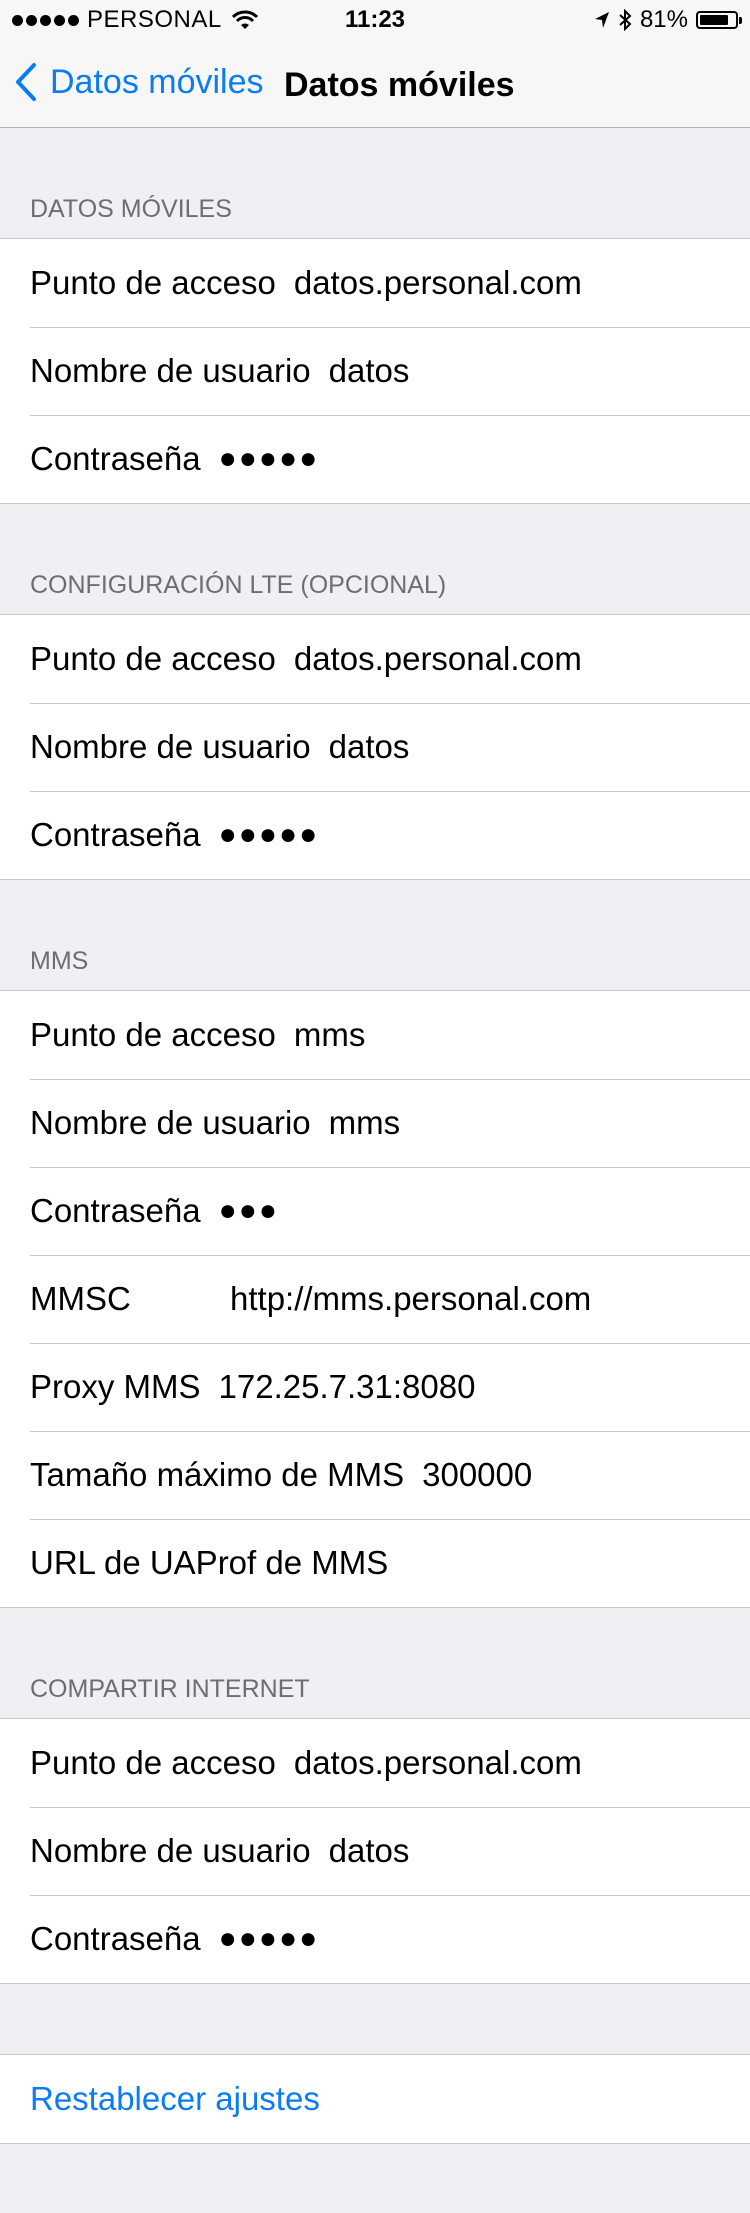 The width and height of the screenshot is (750, 2213). Describe the element at coordinates (364, 1123) in the screenshot. I see `username-value: mms` at that location.